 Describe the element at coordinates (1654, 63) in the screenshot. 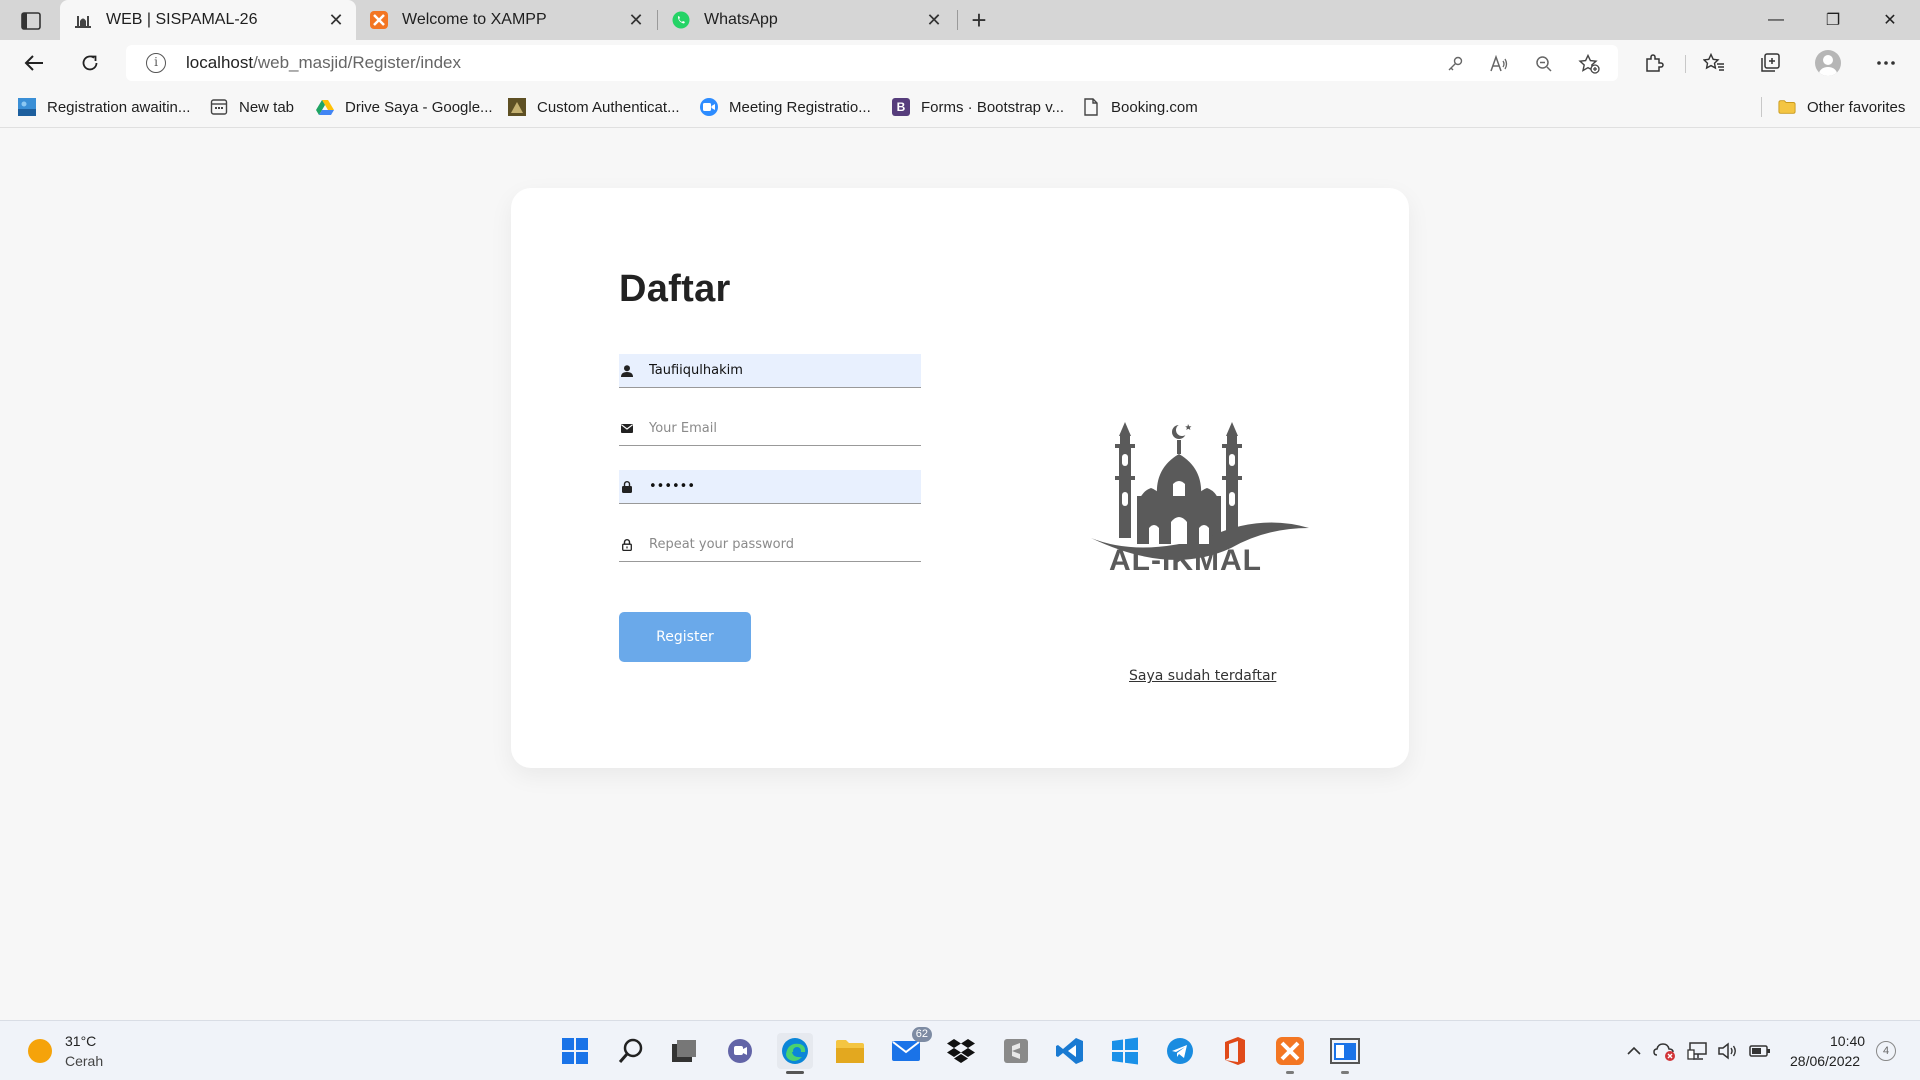

I see `extensions-icon` at that location.